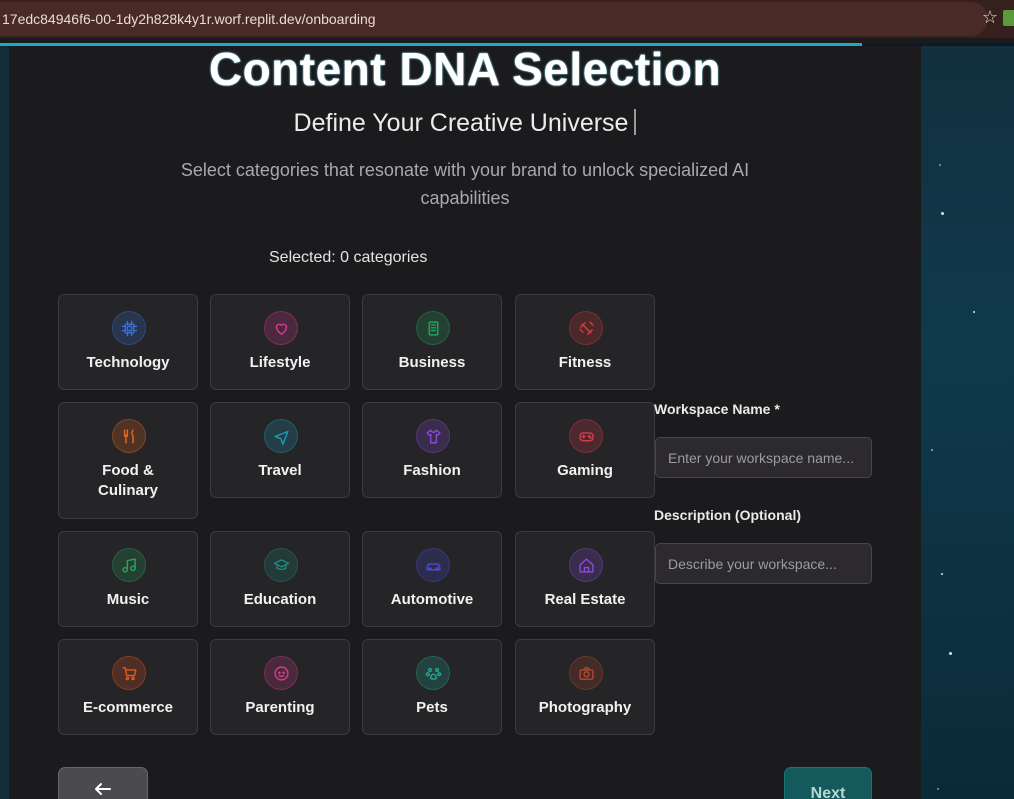 The image size is (1014, 799). Describe the element at coordinates (281, 328) in the screenshot. I see `heart-icon` at that location.